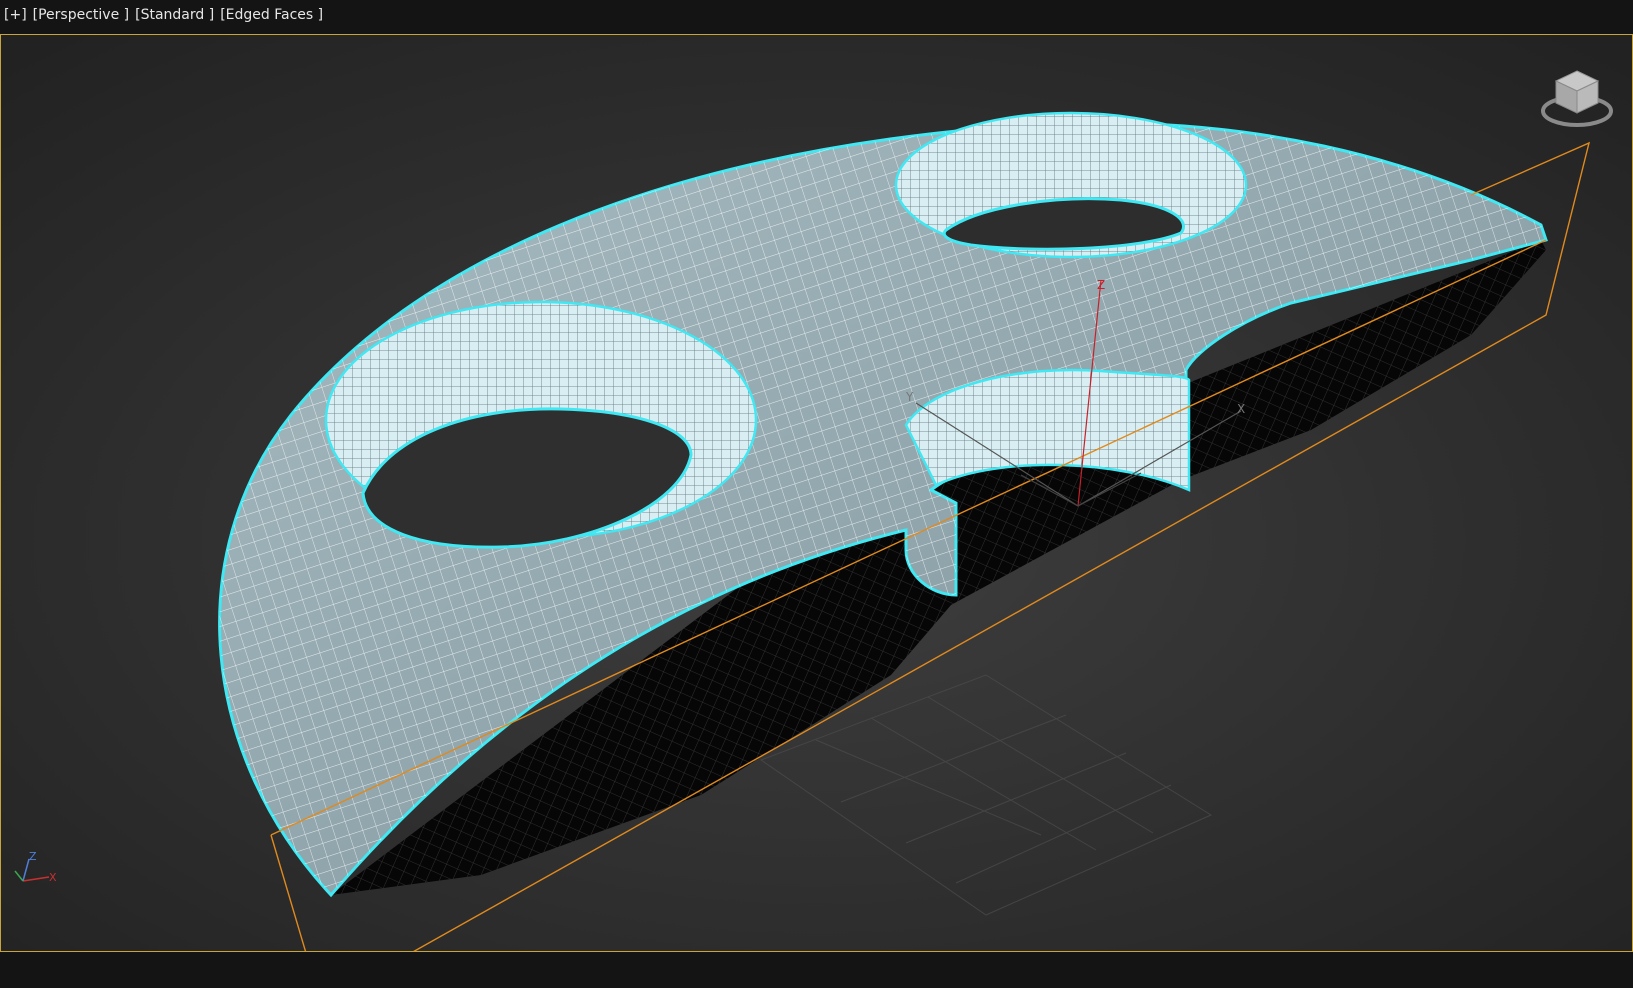 This screenshot has height=988, width=1633. What do you see at coordinates (1101, 285) in the screenshot?
I see `gizmo-z-label: Z` at bounding box center [1101, 285].